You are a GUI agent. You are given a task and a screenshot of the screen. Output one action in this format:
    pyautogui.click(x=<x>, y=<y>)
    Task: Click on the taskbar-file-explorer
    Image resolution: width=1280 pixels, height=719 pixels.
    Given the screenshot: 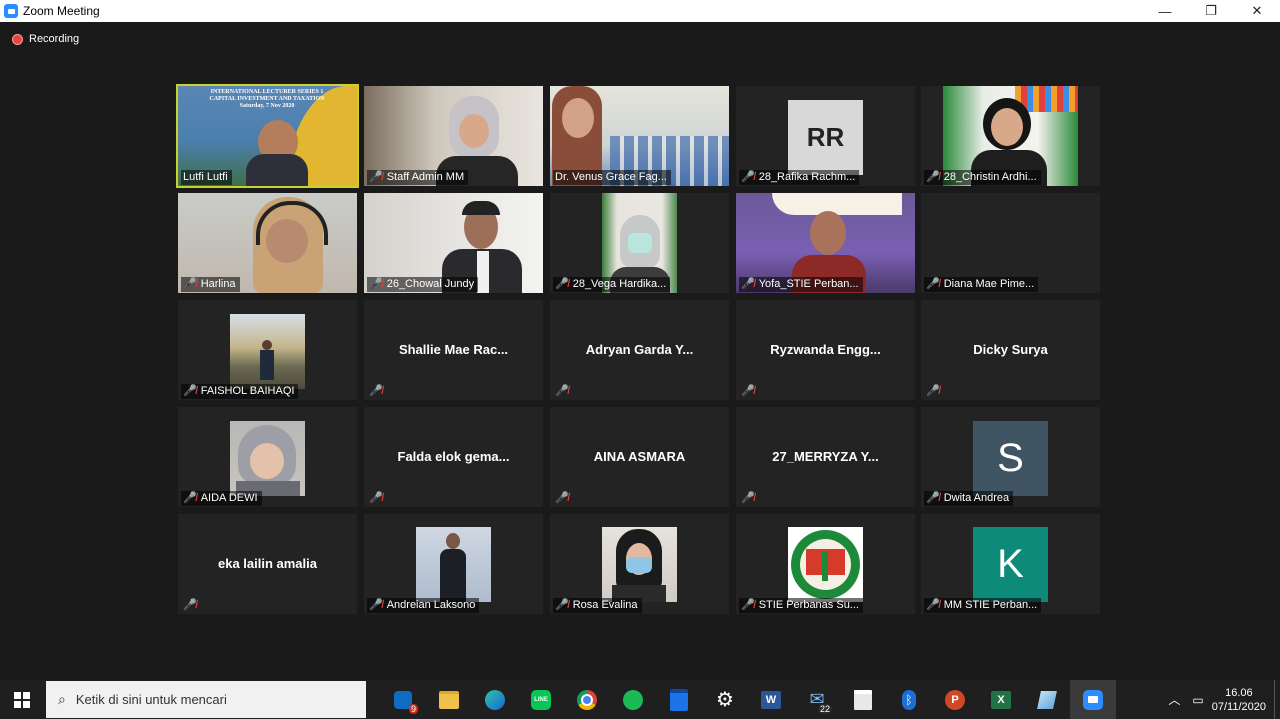 What is the action you would take?
    pyautogui.click(x=449, y=699)
    